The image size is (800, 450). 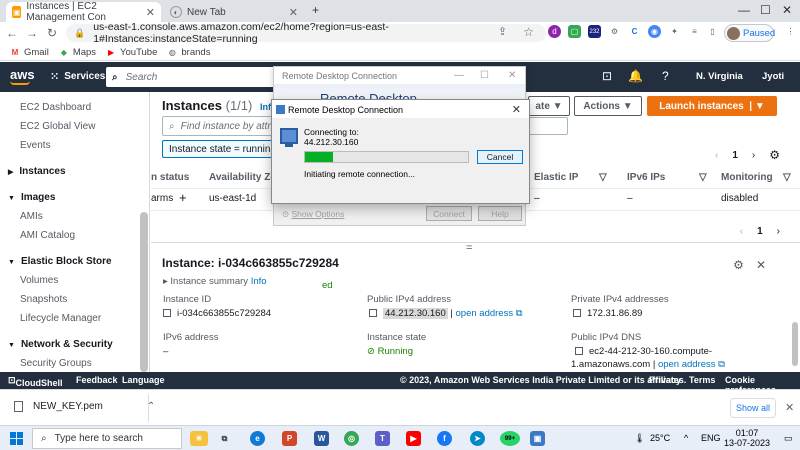 I want to click on edge-icon: e, so click(x=257, y=438).